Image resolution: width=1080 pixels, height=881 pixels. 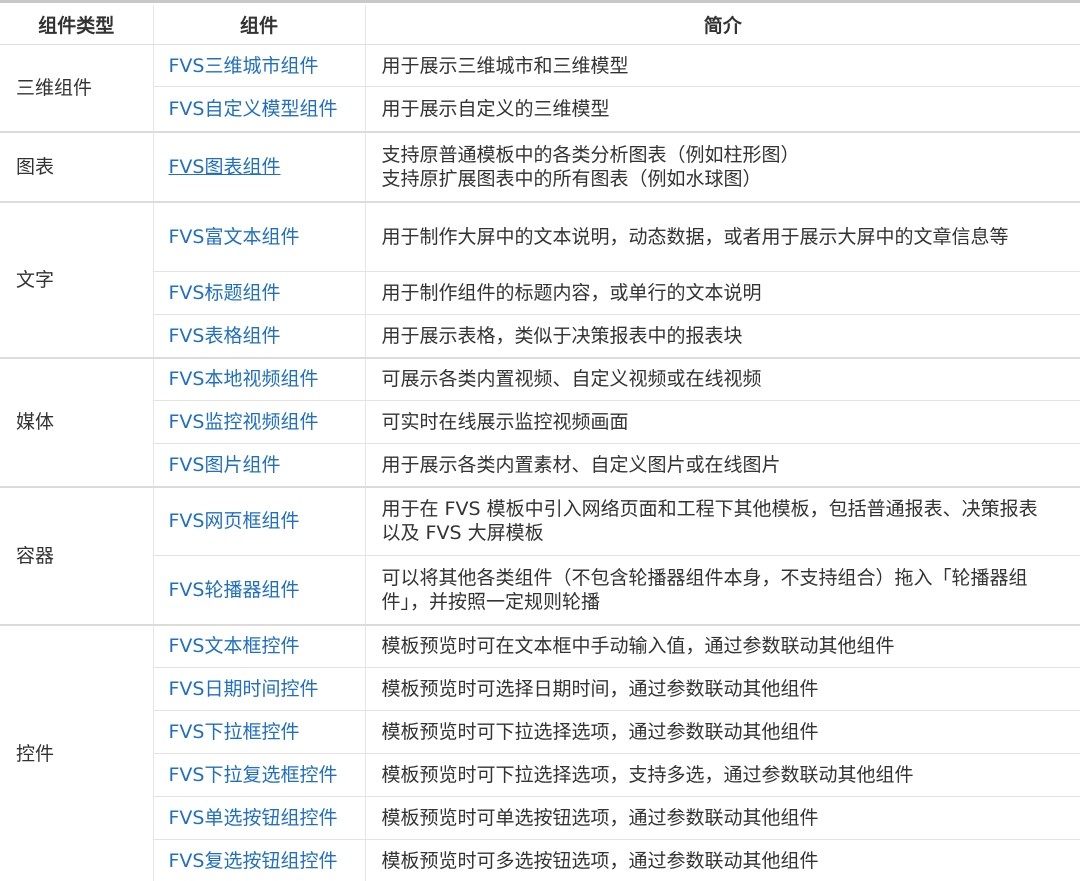 I want to click on component-link-cell: FVS表格组件, so click(x=259, y=336).